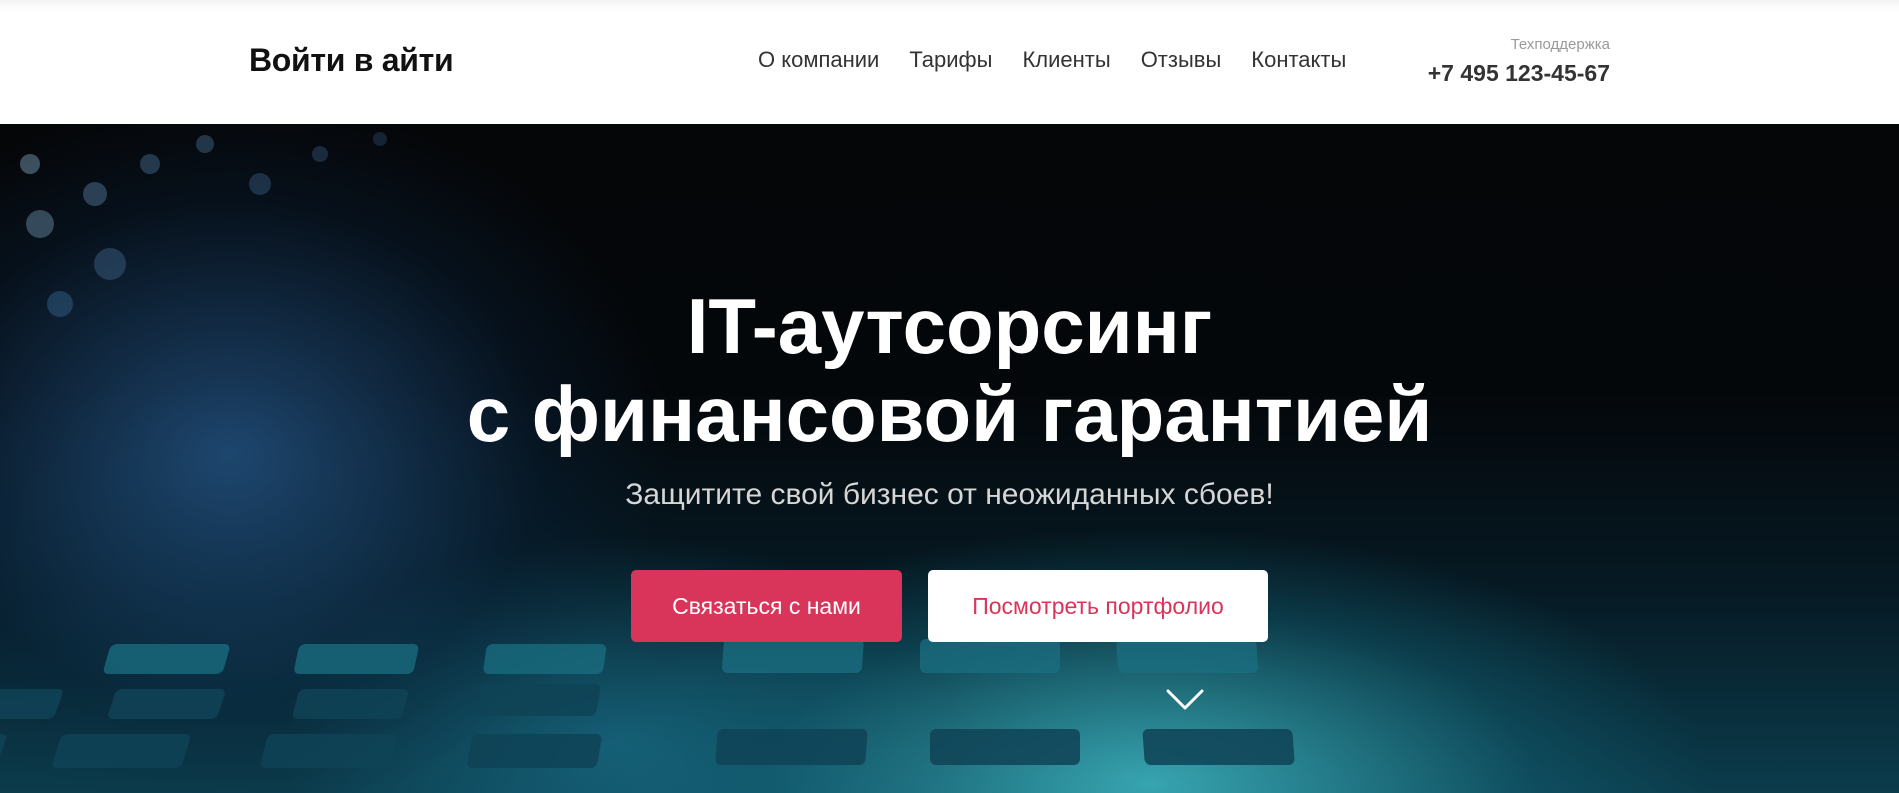 The height and width of the screenshot is (793, 1899). I want to click on nav-item-reviews: Отзывы, so click(1181, 60).